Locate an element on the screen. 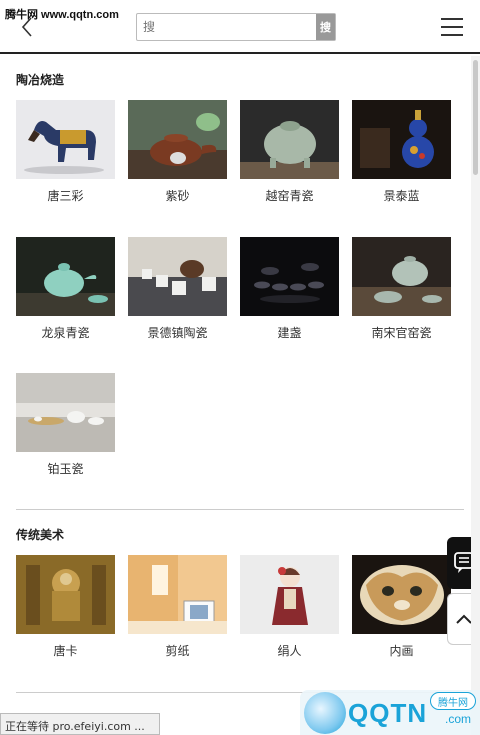 The width and height of the screenshot is (480, 735). category-label: 紫砂 is located at coordinates (177, 196).